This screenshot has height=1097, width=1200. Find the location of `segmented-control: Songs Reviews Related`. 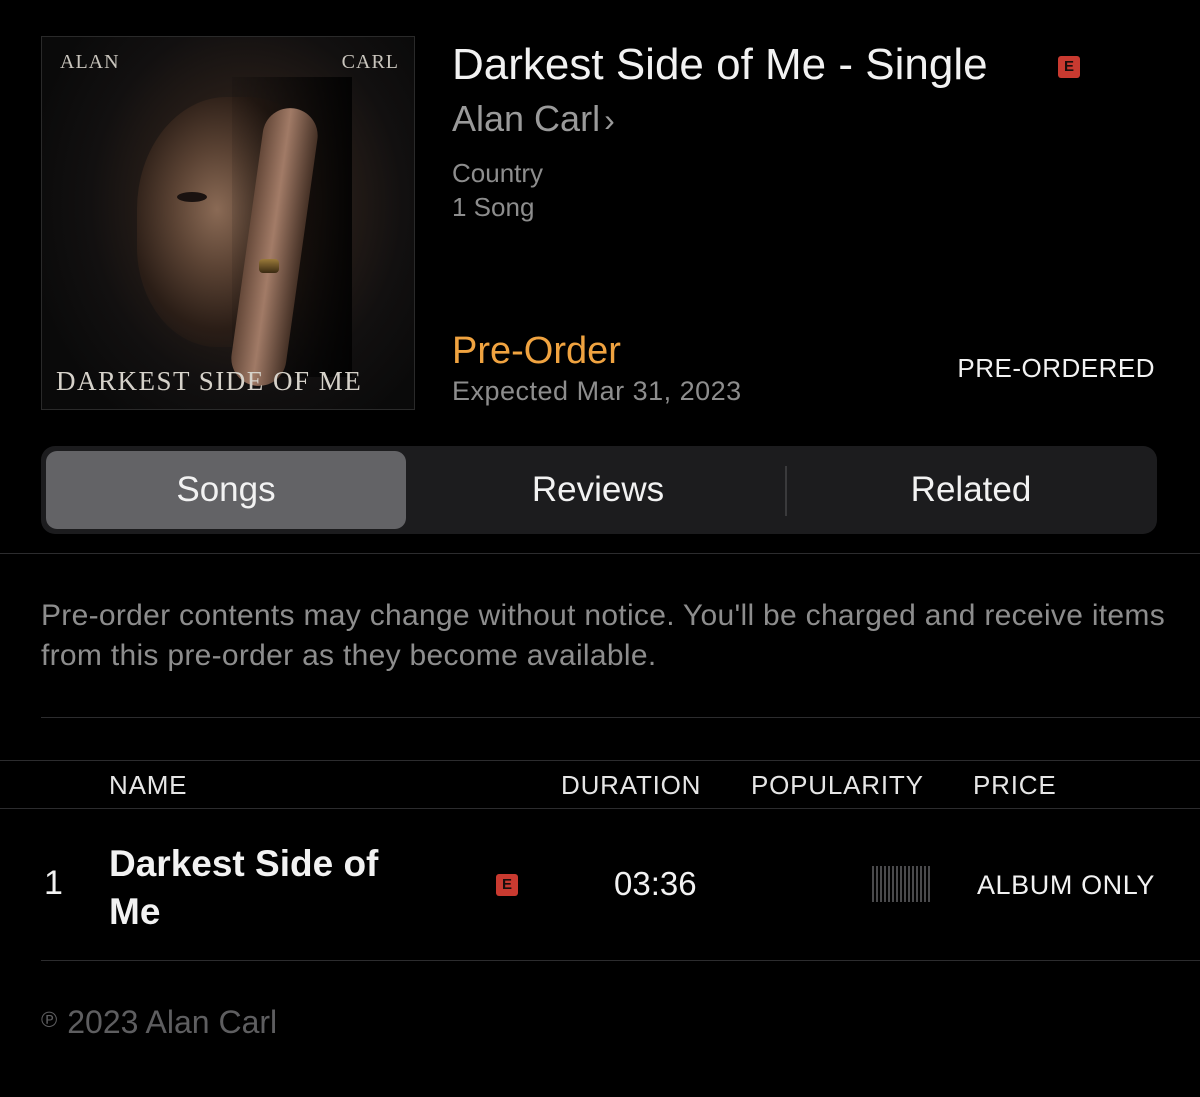

segmented-control: Songs Reviews Related is located at coordinates (599, 490).